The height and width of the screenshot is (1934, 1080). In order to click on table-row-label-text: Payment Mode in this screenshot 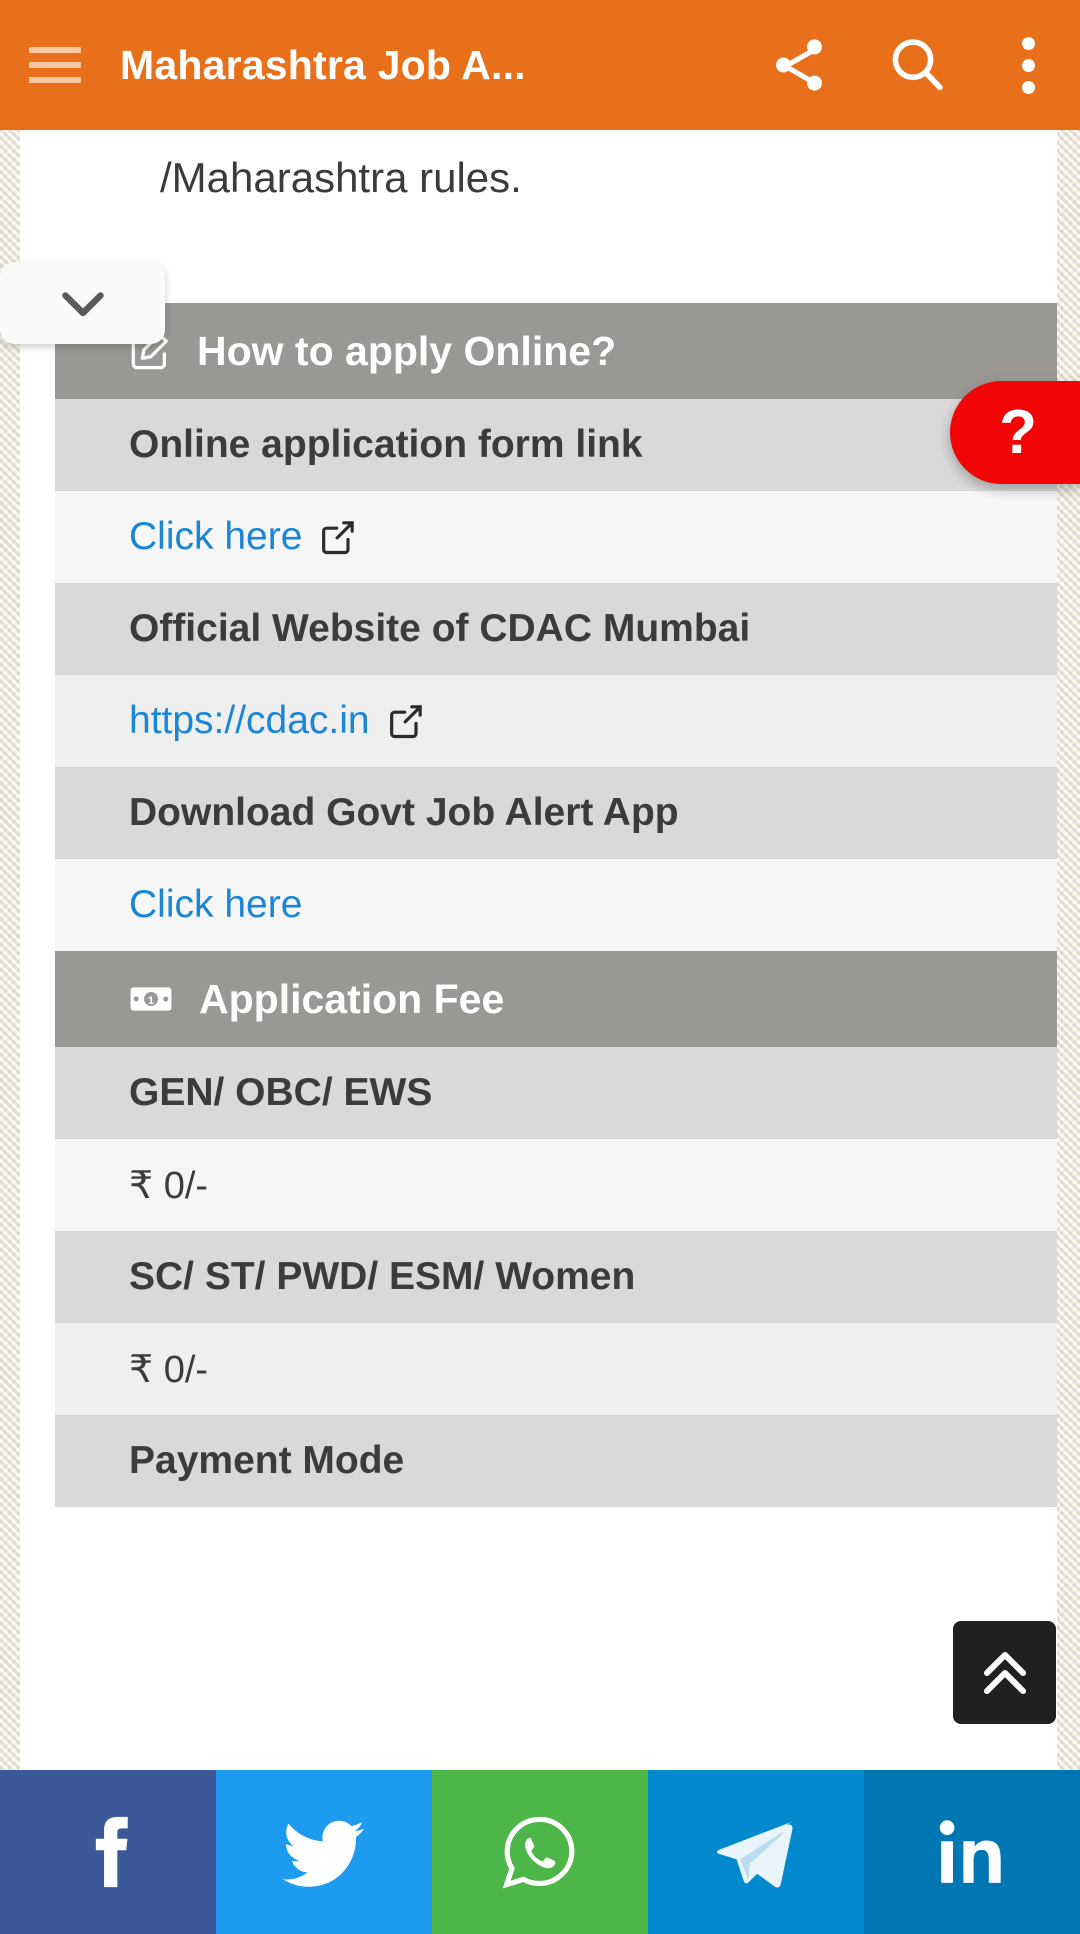, I will do `click(267, 1460)`.